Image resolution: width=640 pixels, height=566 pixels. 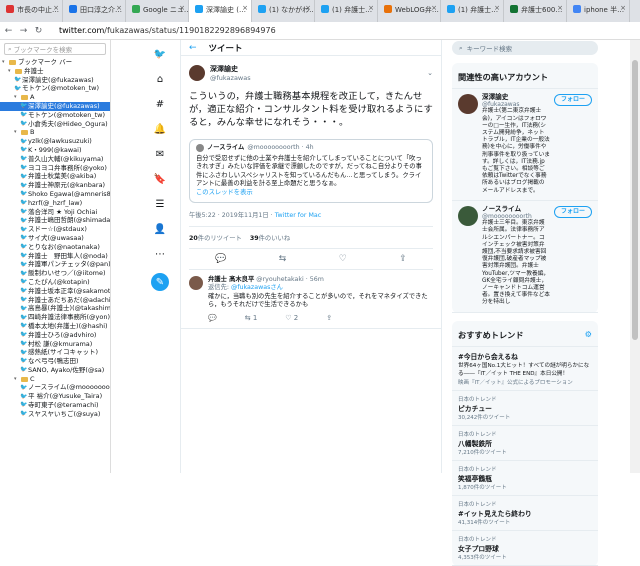 What do you see at coordinates (160, 282) in the screenshot?
I see `compose-icon: ✎` at bounding box center [160, 282].